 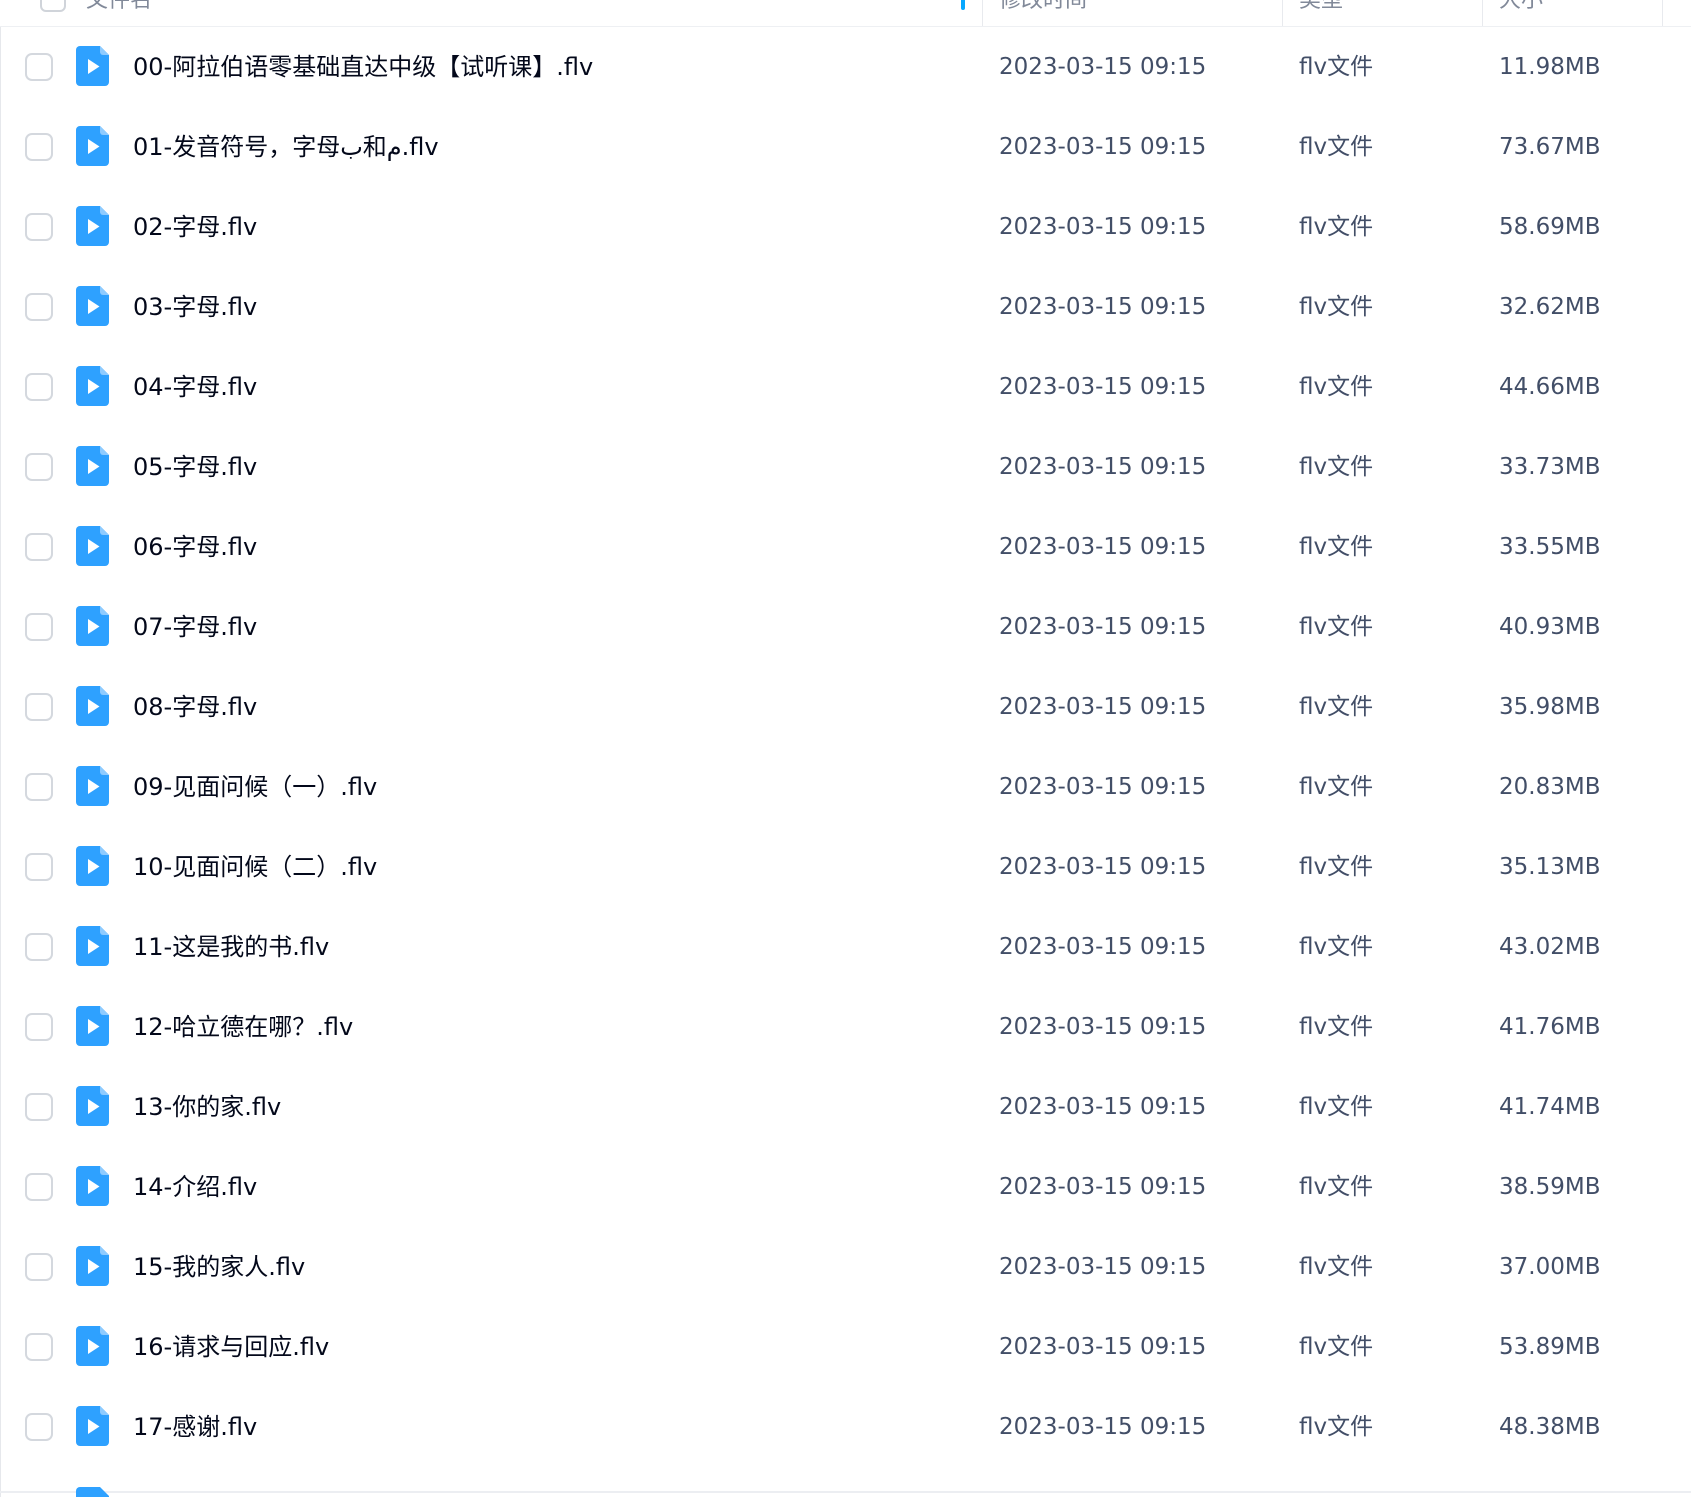 I want to click on file-name: 02-字母.flv, so click(x=195, y=227).